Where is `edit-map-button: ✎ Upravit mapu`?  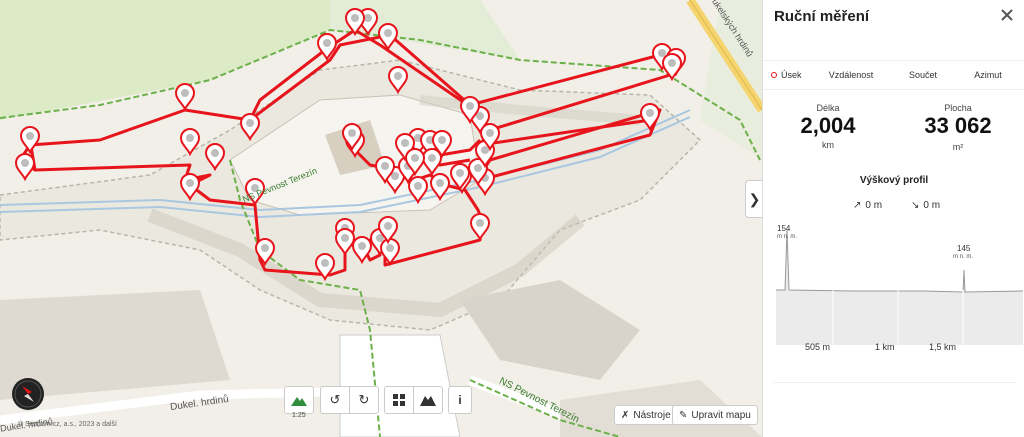
edit-map-button: ✎ Upravit mapu is located at coordinates (715, 415).